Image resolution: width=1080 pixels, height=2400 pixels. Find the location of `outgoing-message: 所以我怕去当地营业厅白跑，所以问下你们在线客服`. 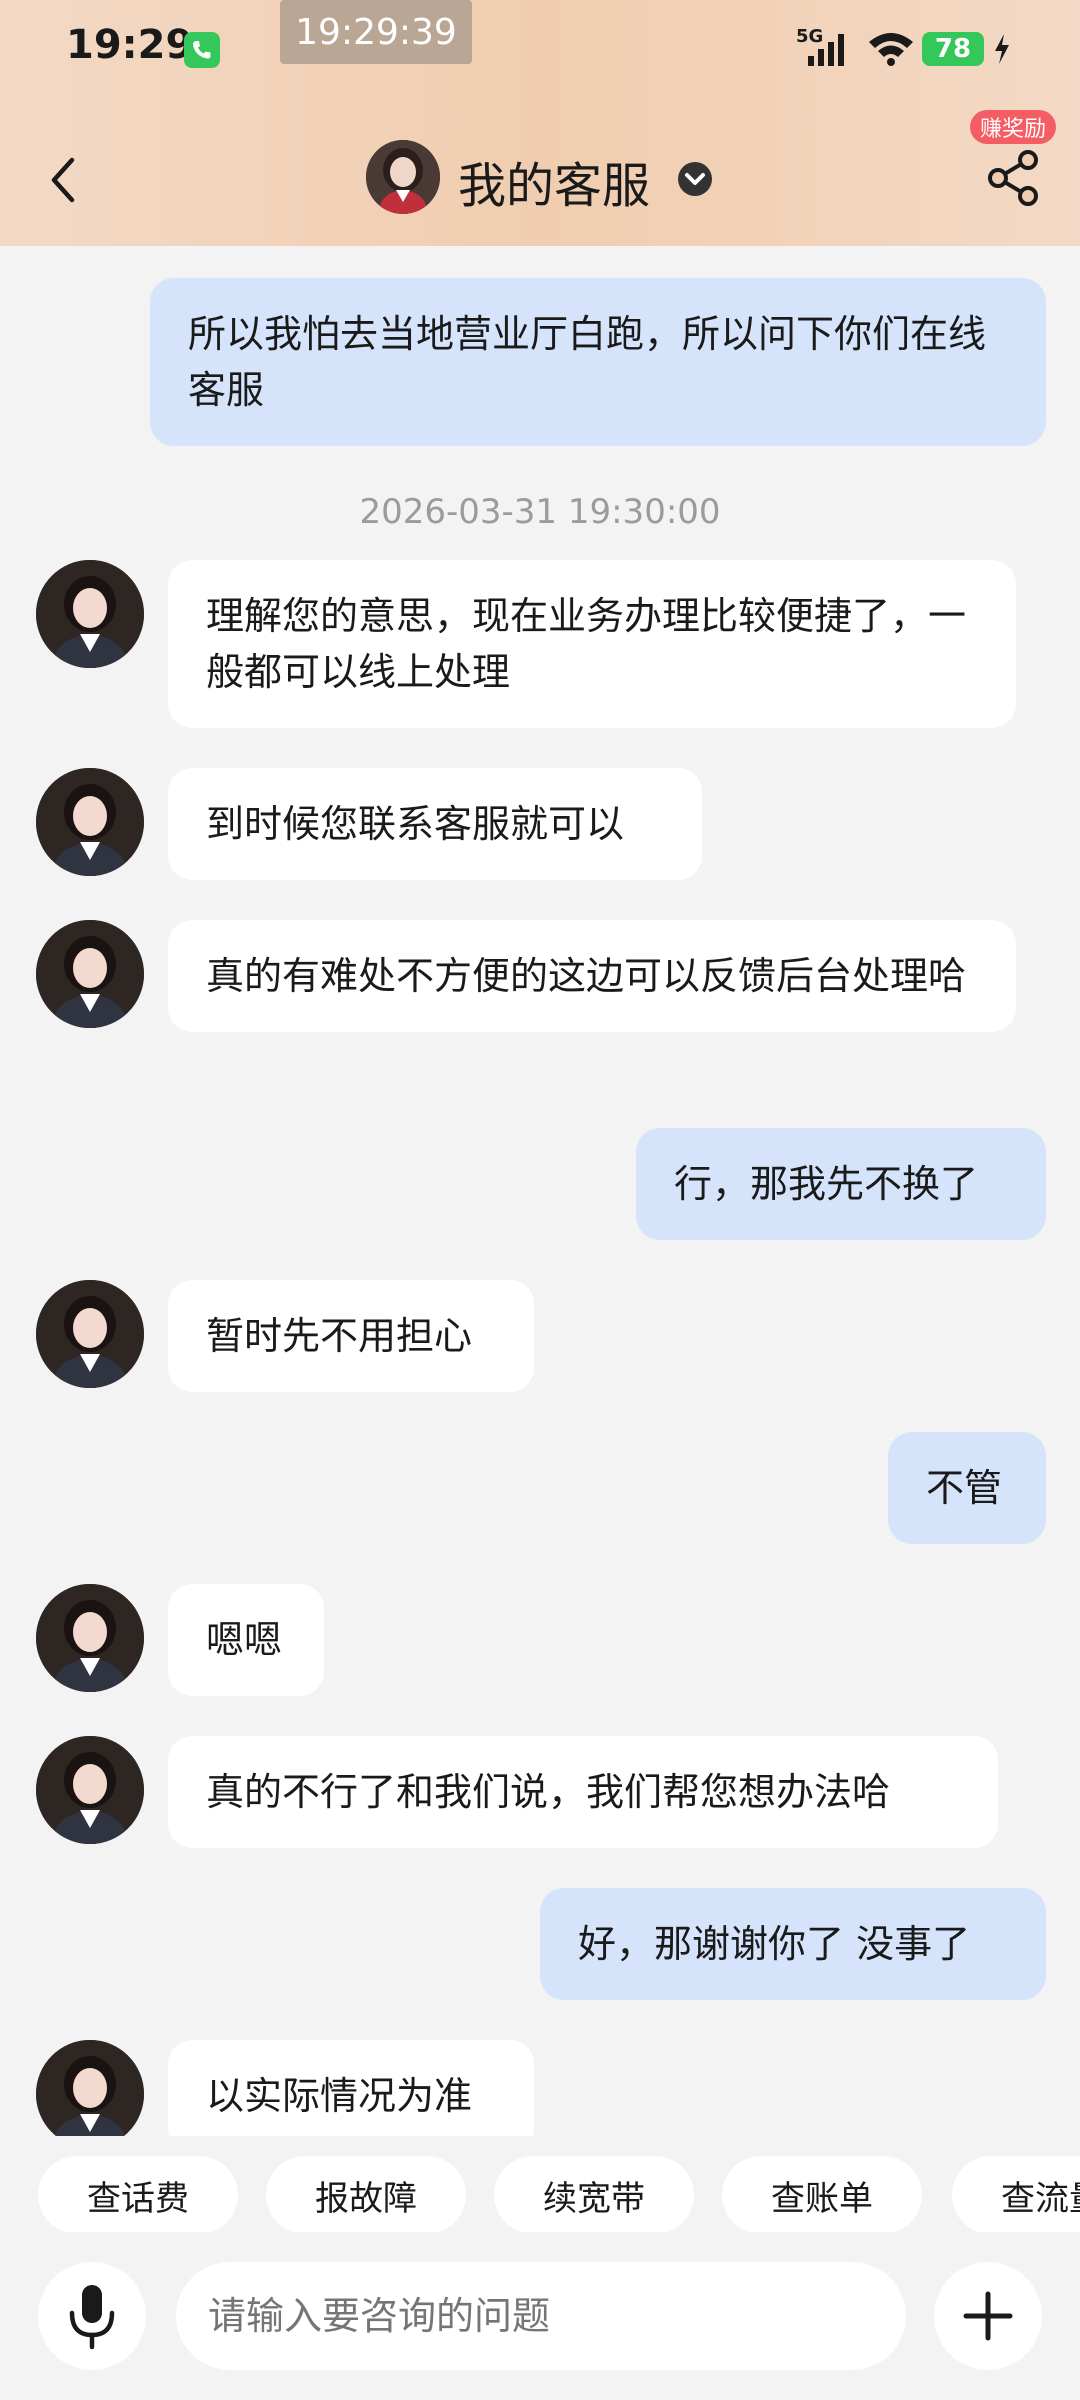

outgoing-message: 所以我怕去当地营业厅白跑，所以问下你们在线客服 is located at coordinates (598, 362).